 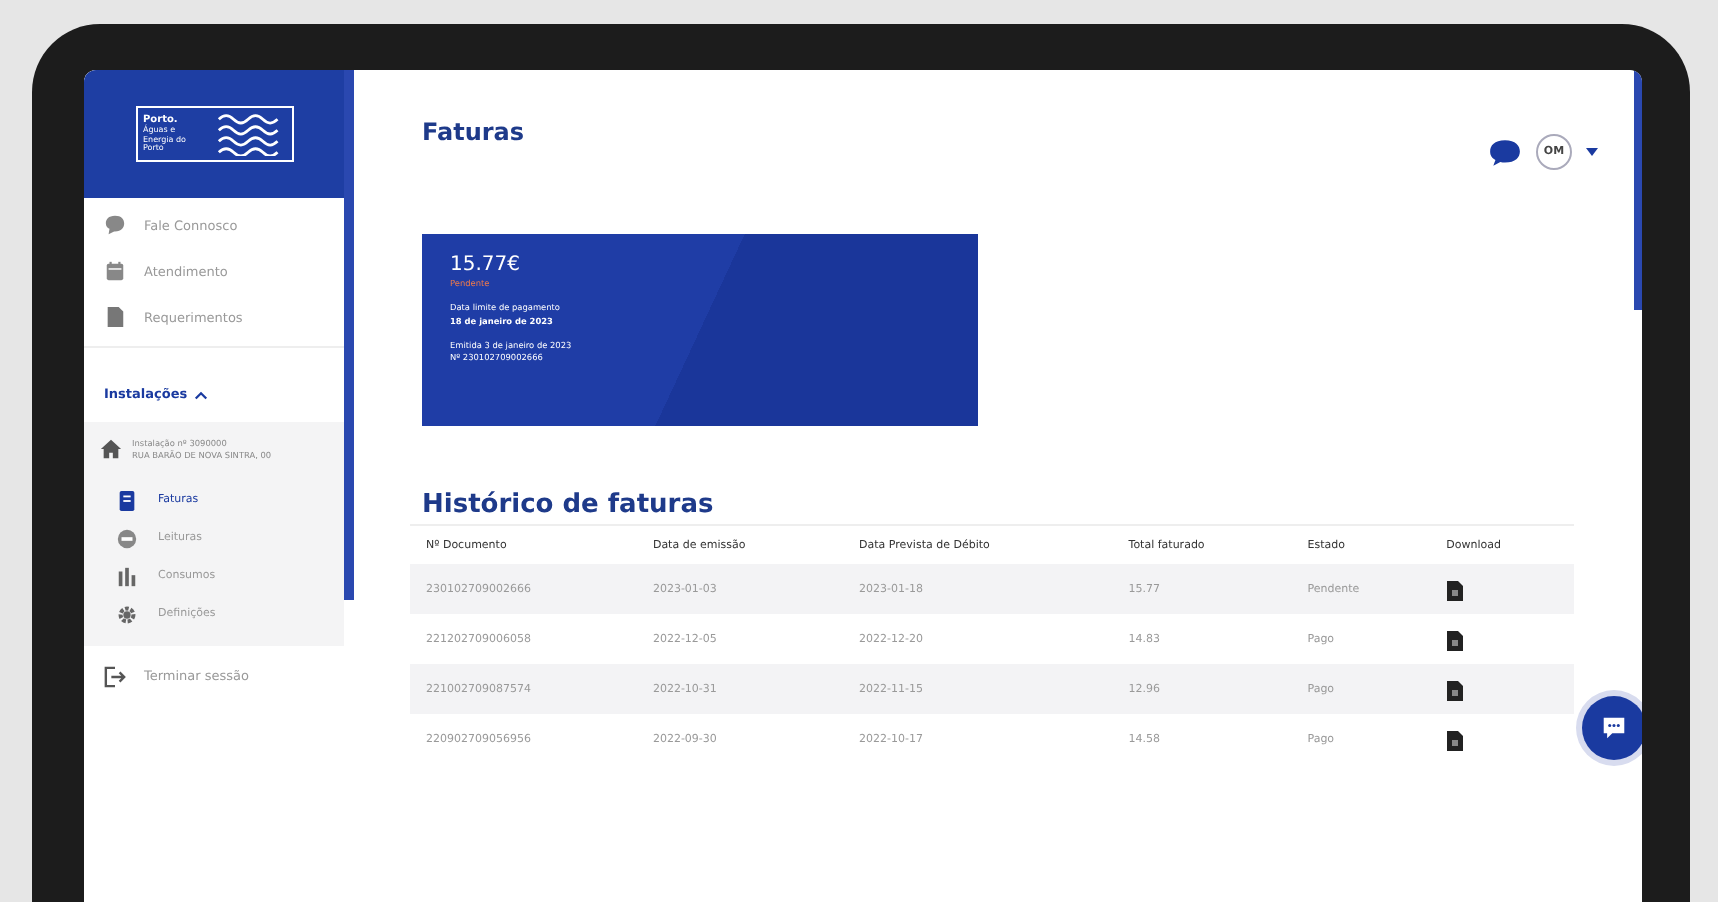 I want to click on calendar-icon, so click(x=115, y=271).